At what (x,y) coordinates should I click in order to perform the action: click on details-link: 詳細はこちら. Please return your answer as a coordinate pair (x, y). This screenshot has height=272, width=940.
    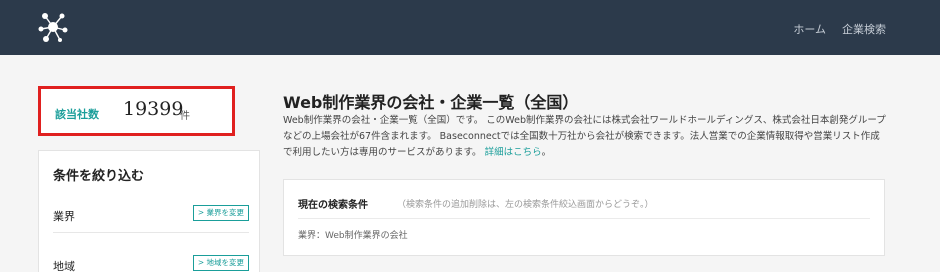
    Looking at the image, I should click on (513, 152).